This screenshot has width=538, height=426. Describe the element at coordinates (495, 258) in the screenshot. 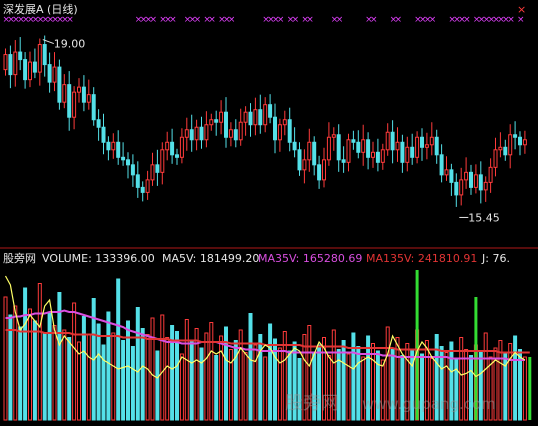

I see `readout-j: J: 76.` at that location.